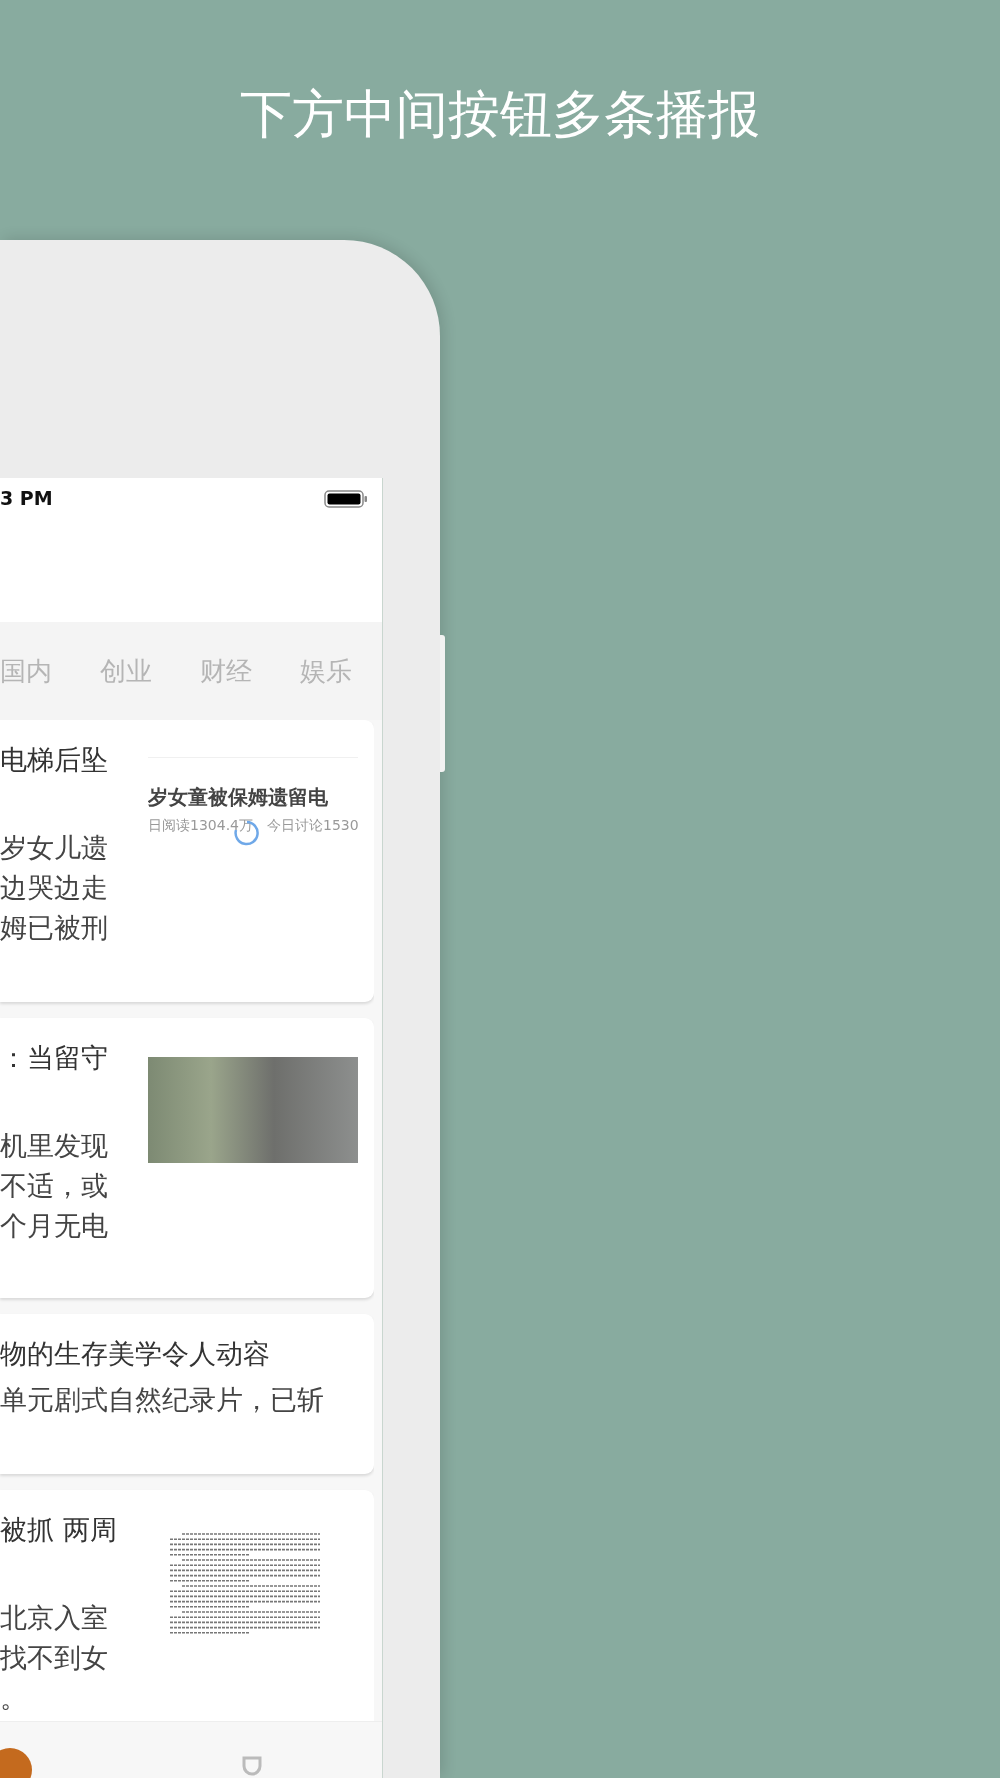 Image resolution: width=1000 pixels, height=1778 pixels. I want to click on news-card: ：当留守 机里发现 不适，或 个月无电, so click(187, 1158).